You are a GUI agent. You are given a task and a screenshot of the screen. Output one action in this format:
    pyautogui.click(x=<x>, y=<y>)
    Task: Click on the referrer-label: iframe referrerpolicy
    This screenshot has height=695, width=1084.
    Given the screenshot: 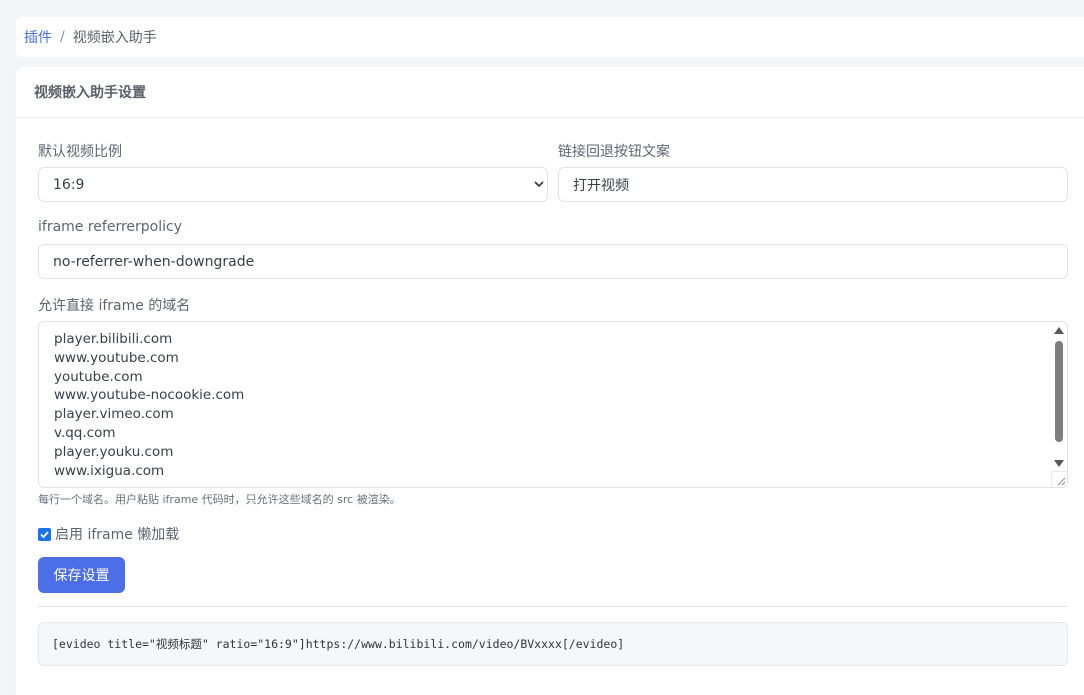 What is the action you would take?
    pyautogui.click(x=110, y=227)
    